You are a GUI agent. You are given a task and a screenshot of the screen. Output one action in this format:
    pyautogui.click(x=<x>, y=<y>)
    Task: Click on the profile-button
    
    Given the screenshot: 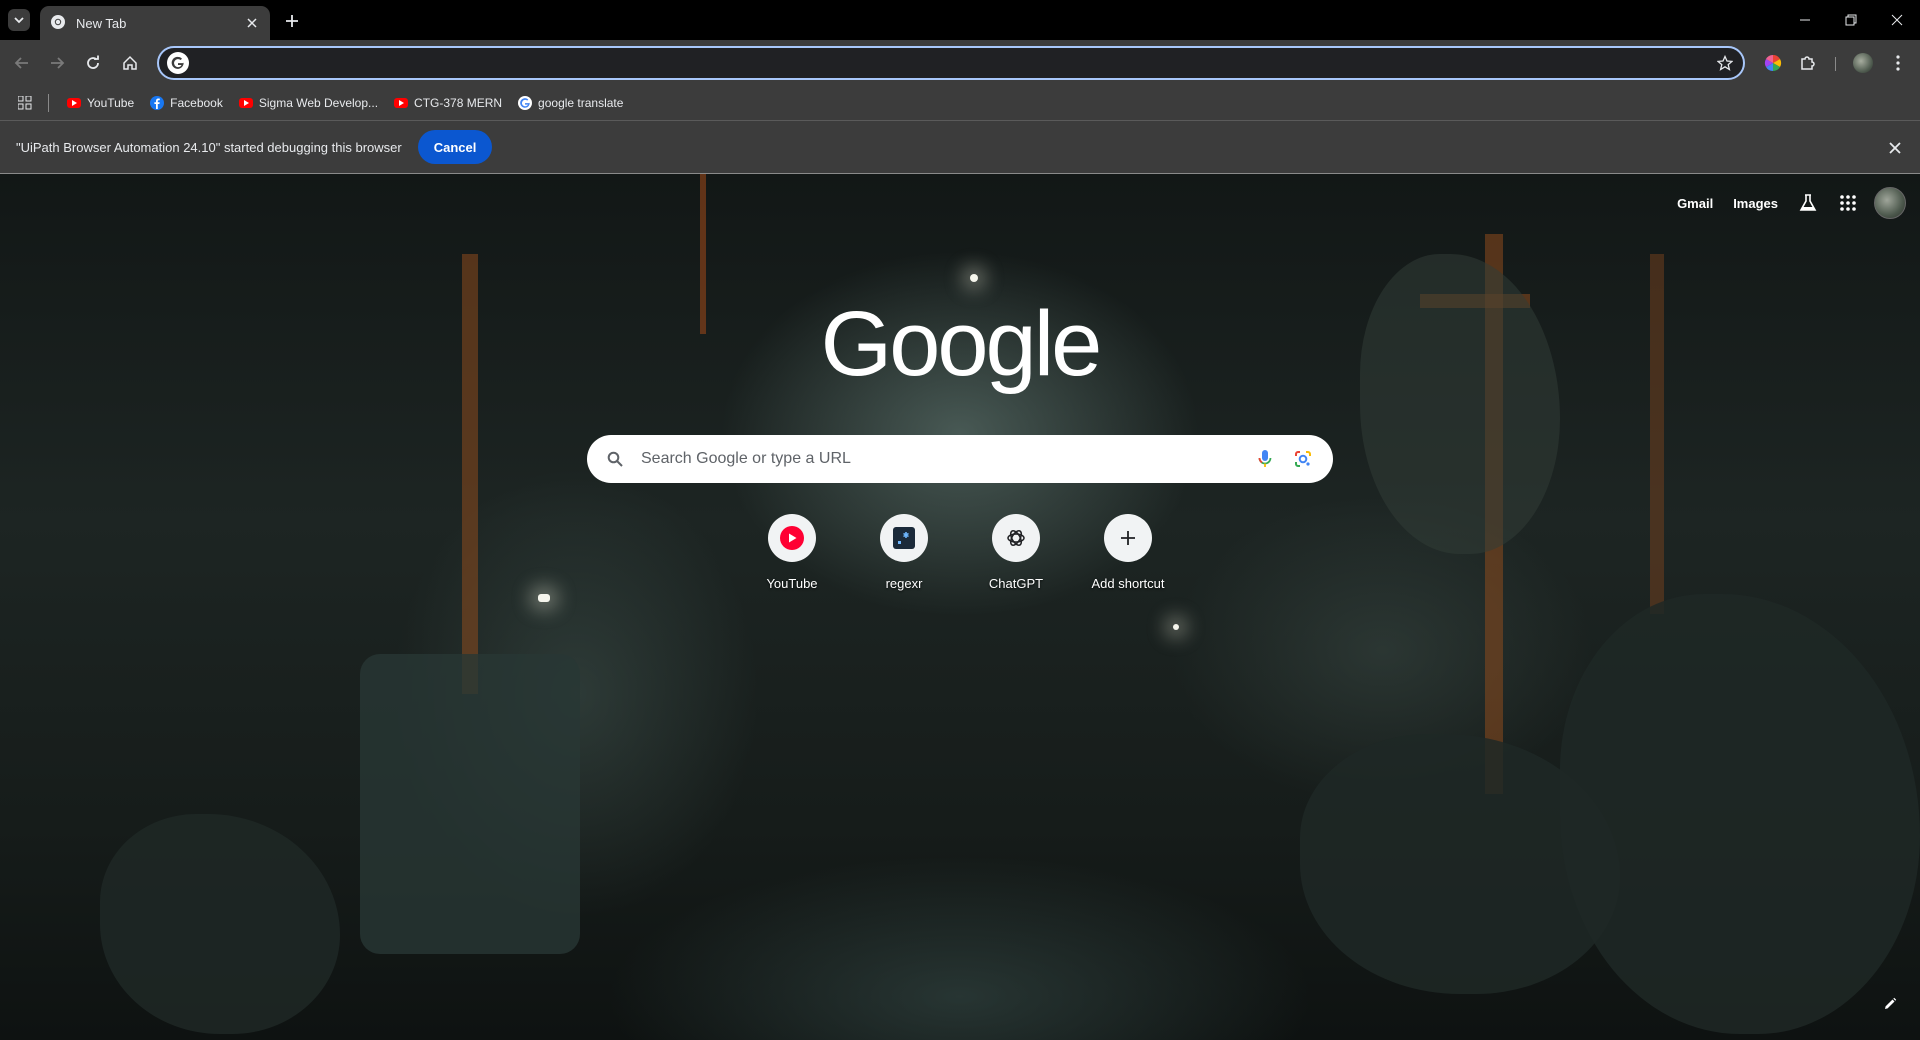 What is the action you would take?
    pyautogui.click(x=1863, y=63)
    